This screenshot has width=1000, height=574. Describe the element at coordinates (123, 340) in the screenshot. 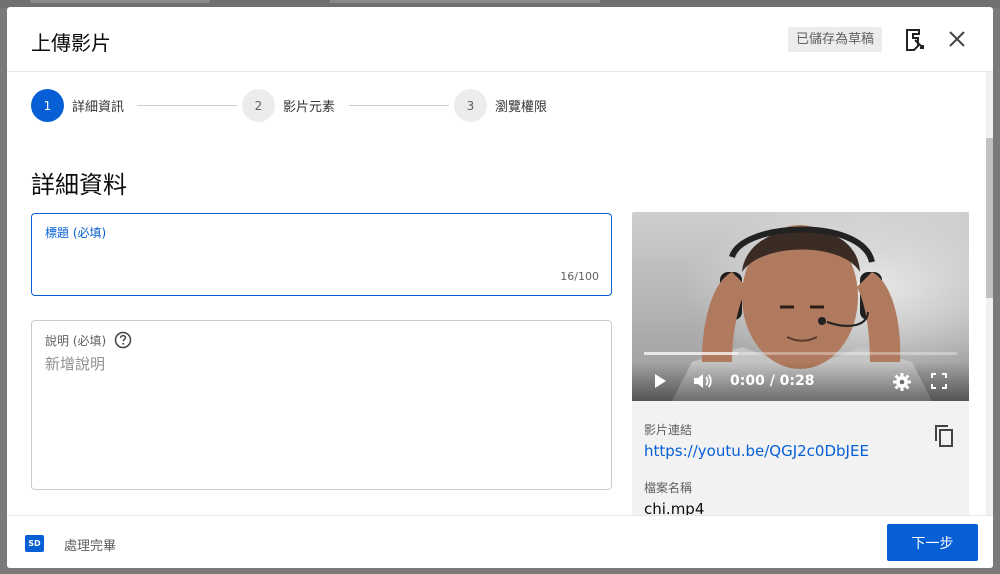

I see `help-icon` at that location.